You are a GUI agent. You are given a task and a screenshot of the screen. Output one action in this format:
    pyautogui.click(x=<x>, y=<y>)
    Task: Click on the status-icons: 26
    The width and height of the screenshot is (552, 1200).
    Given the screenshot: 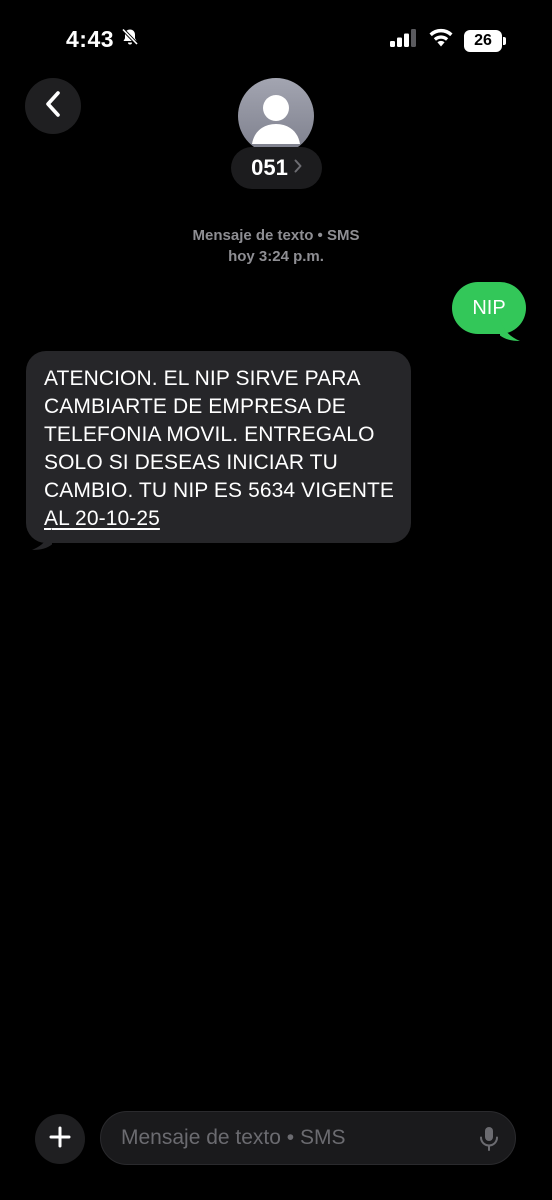 What is the action you would take?
    pyautogui.click(x=448, y=40)
    